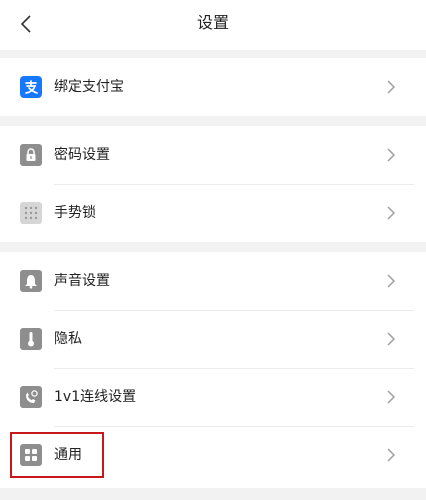 The width and height of the screenshot is (426, 500). I want to click on row-label-privacy: 隐私, so click(68, 339).